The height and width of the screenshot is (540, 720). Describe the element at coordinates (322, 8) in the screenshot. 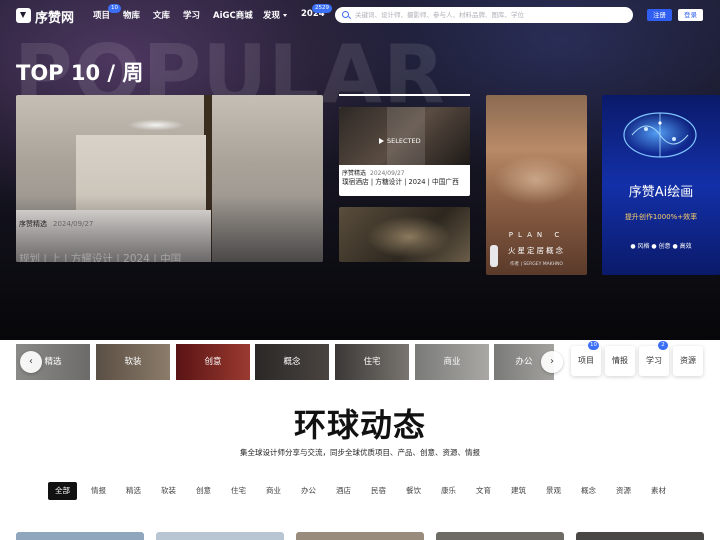

I see `nav-badge-2024: 2529` at that location.